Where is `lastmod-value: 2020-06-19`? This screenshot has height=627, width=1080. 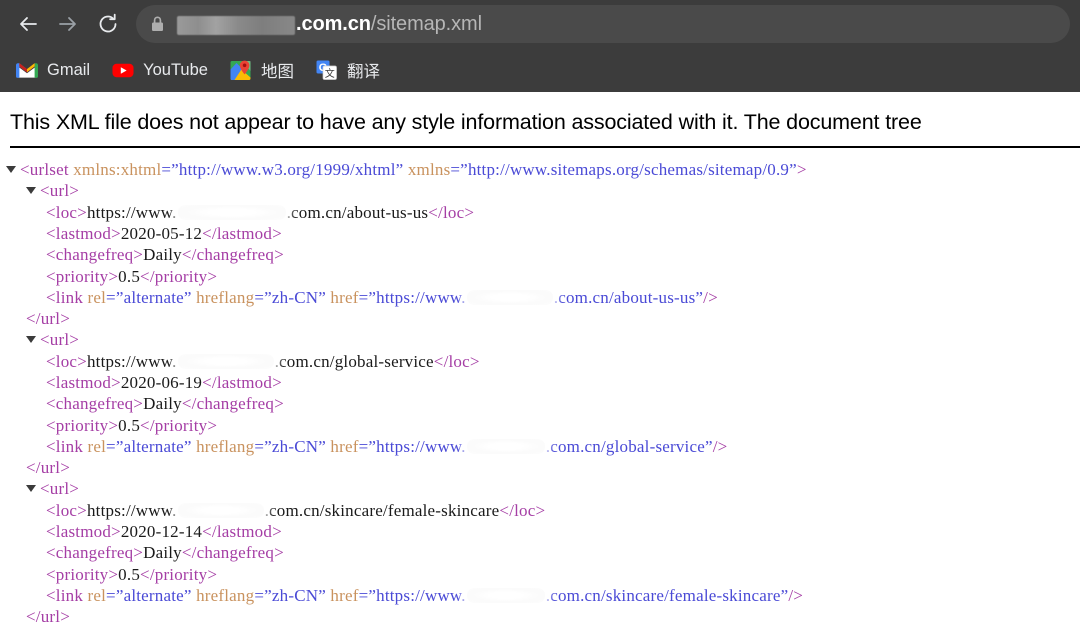
lastmod-value: 2020-06-19 is located at coordinates (161, 382).